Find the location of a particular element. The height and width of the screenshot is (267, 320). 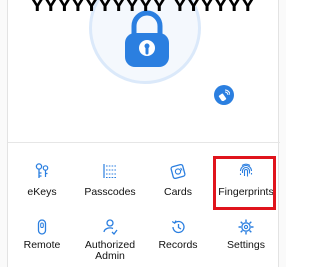

feature-label: Remote is located at coordinates (42, 245).